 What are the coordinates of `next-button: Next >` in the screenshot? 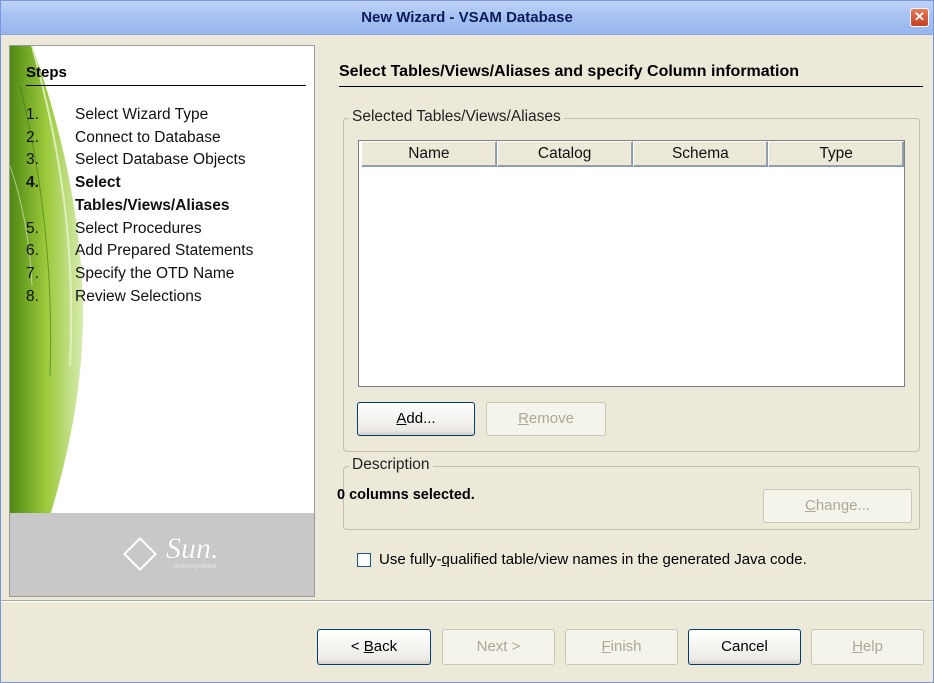 It's located at (498, 647).